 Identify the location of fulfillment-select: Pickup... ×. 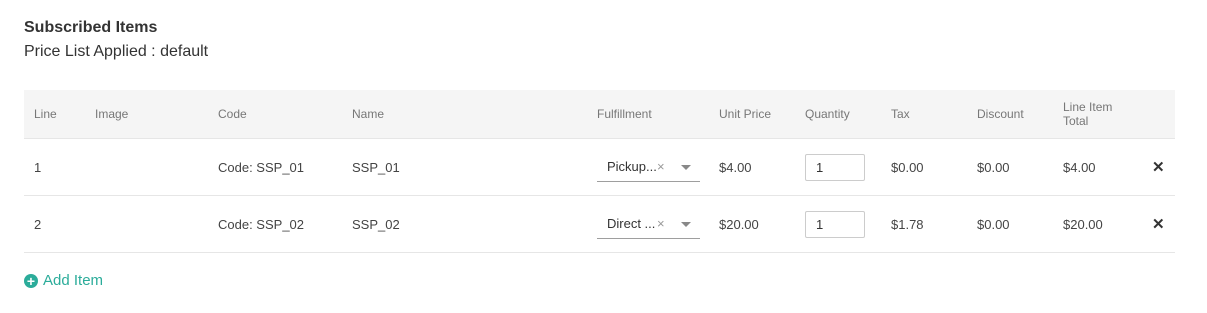
(648, 167).